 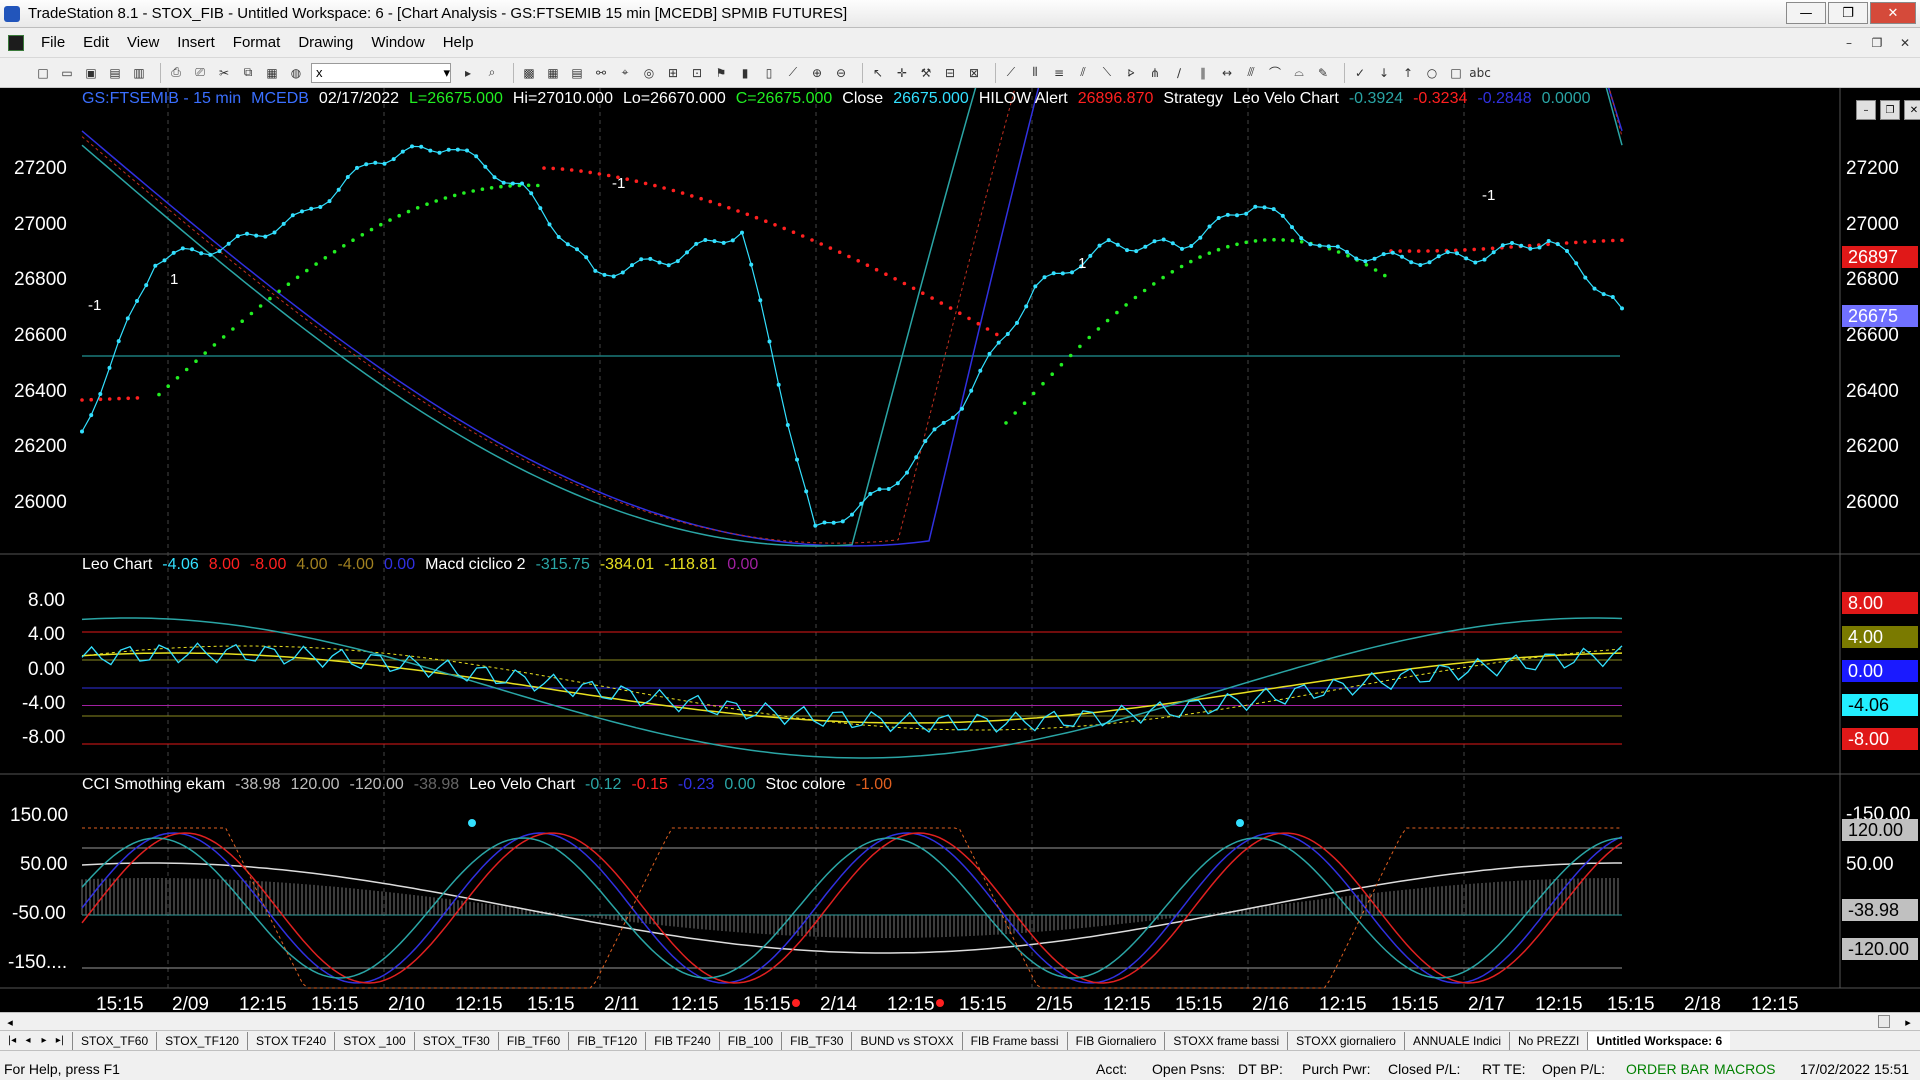 I want to click on tab-stoxx-giornaliero: STOXX giornaliero, so click(x=1345, y=1040).